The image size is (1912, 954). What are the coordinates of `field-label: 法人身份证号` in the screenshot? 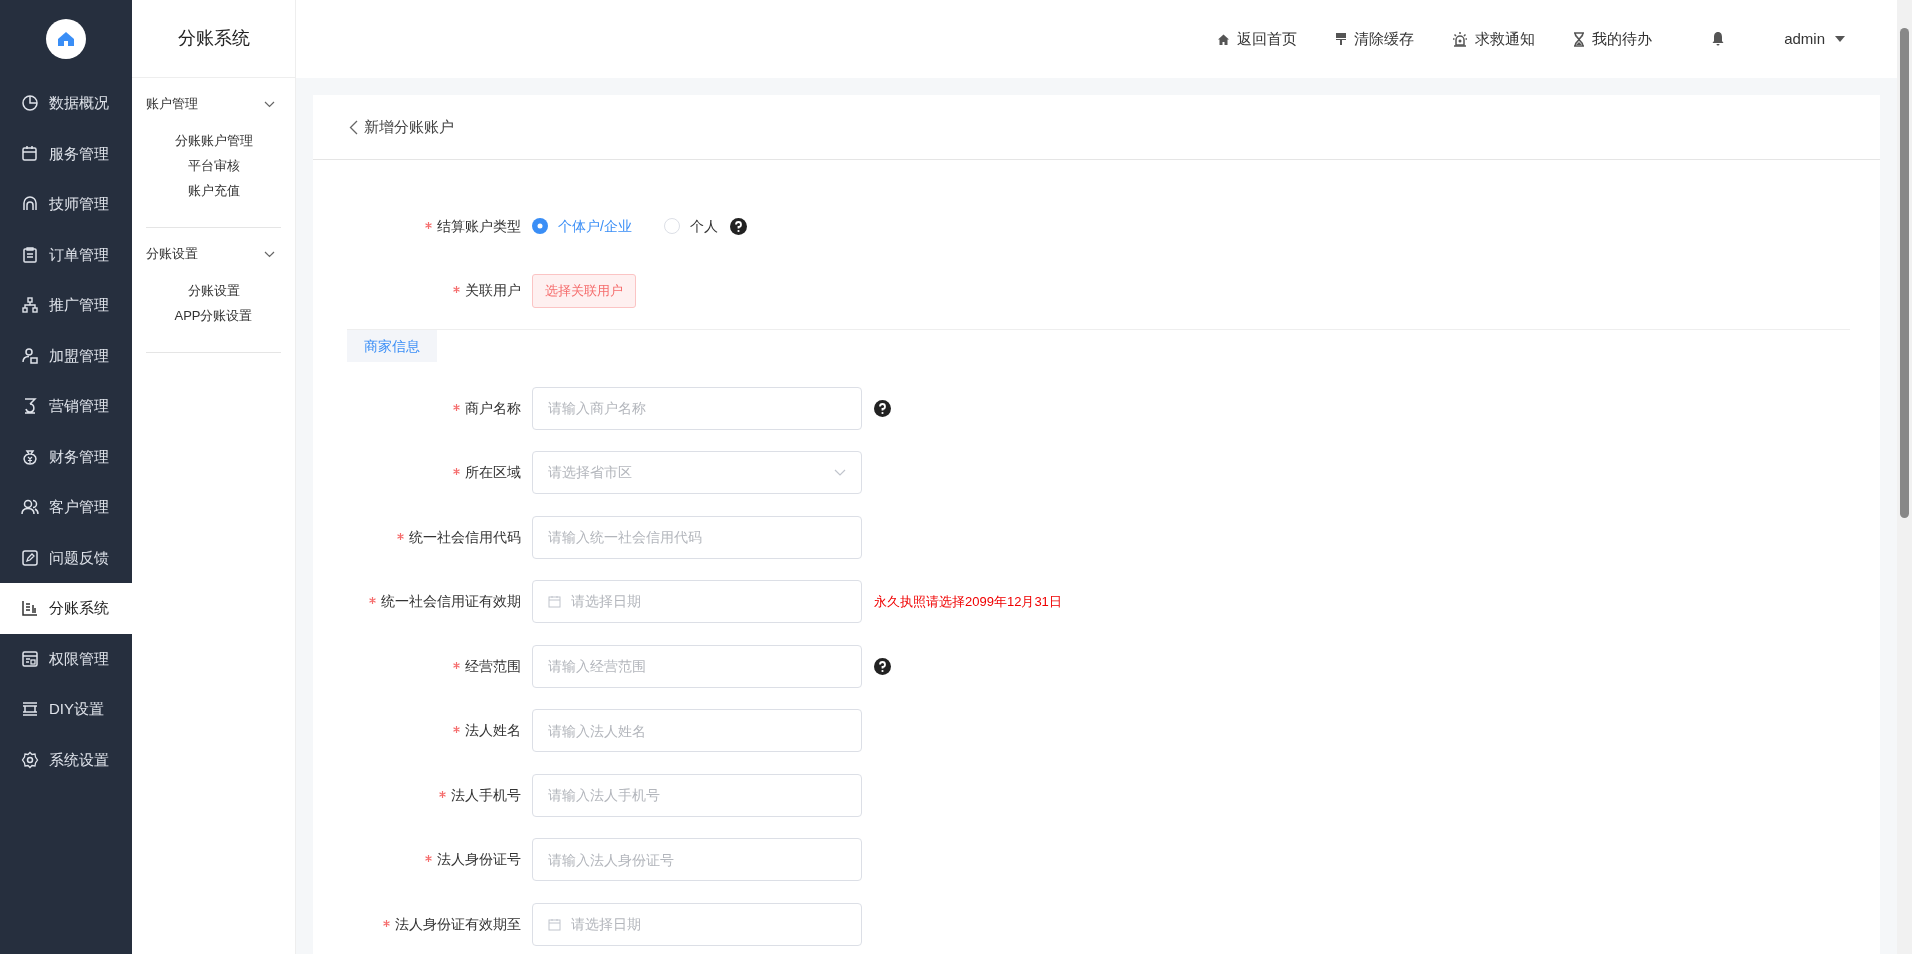 It's located at (439, 860).